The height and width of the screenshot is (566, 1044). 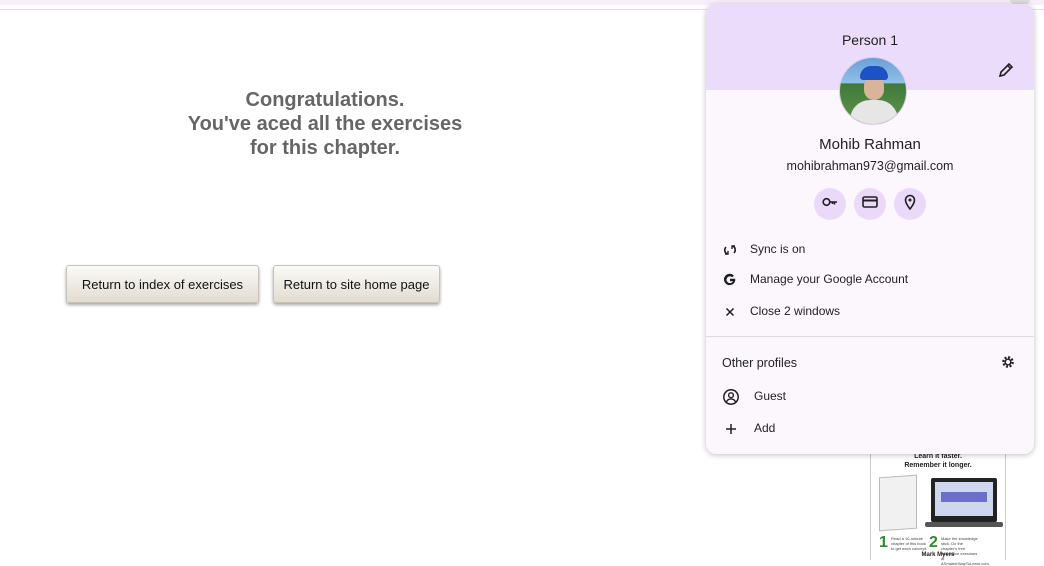 I want to click on sync-status-row: Sync is on, so click(x=870, y=250).